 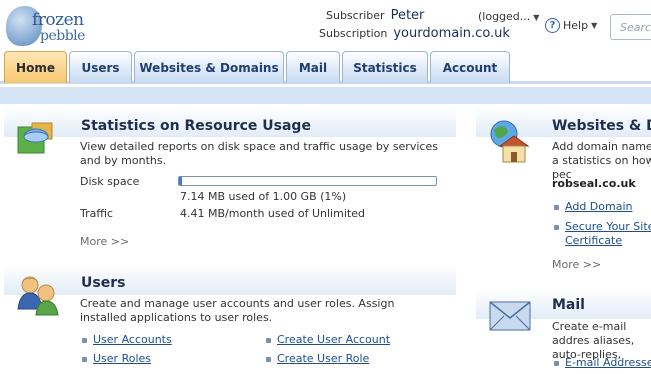 I want to click on secure-your-site-link: Secure Your Site wi, so click(x=608, y=226).